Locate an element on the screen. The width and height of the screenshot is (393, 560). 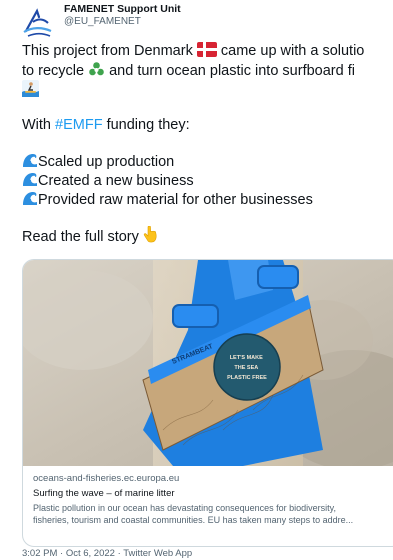
pointing-down-icon is located at coordinates (150, 234).